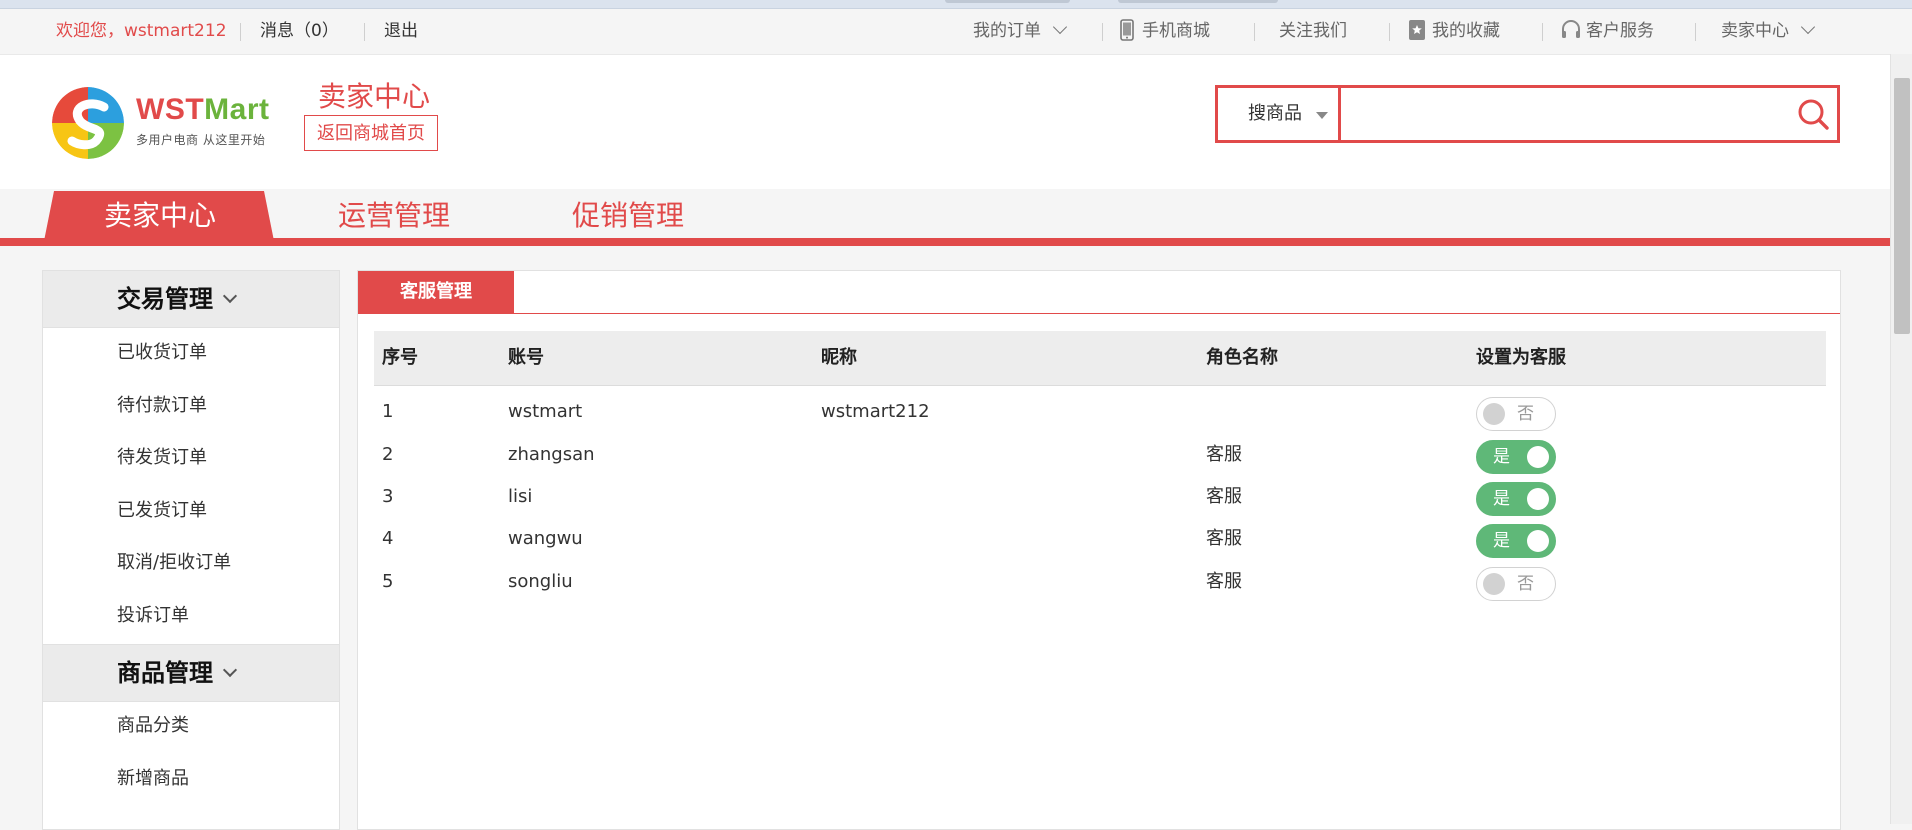 The height and width of the screenshot is (830, 1912). What do you see at coordinates (299, 31) in the screenshot?
I see `messages-link: 消息（0）` at bounding box center [299, 31].